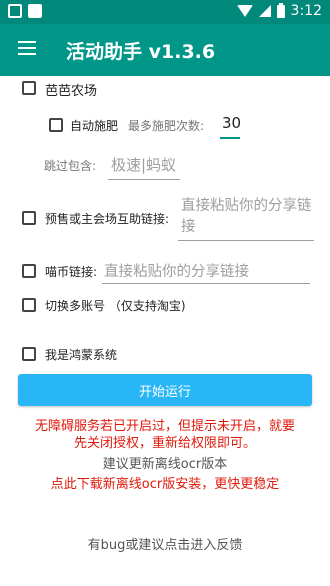 This screenshot has width=330, height=586. I want to click on hamburger-menu-icon, so click(27, 48).